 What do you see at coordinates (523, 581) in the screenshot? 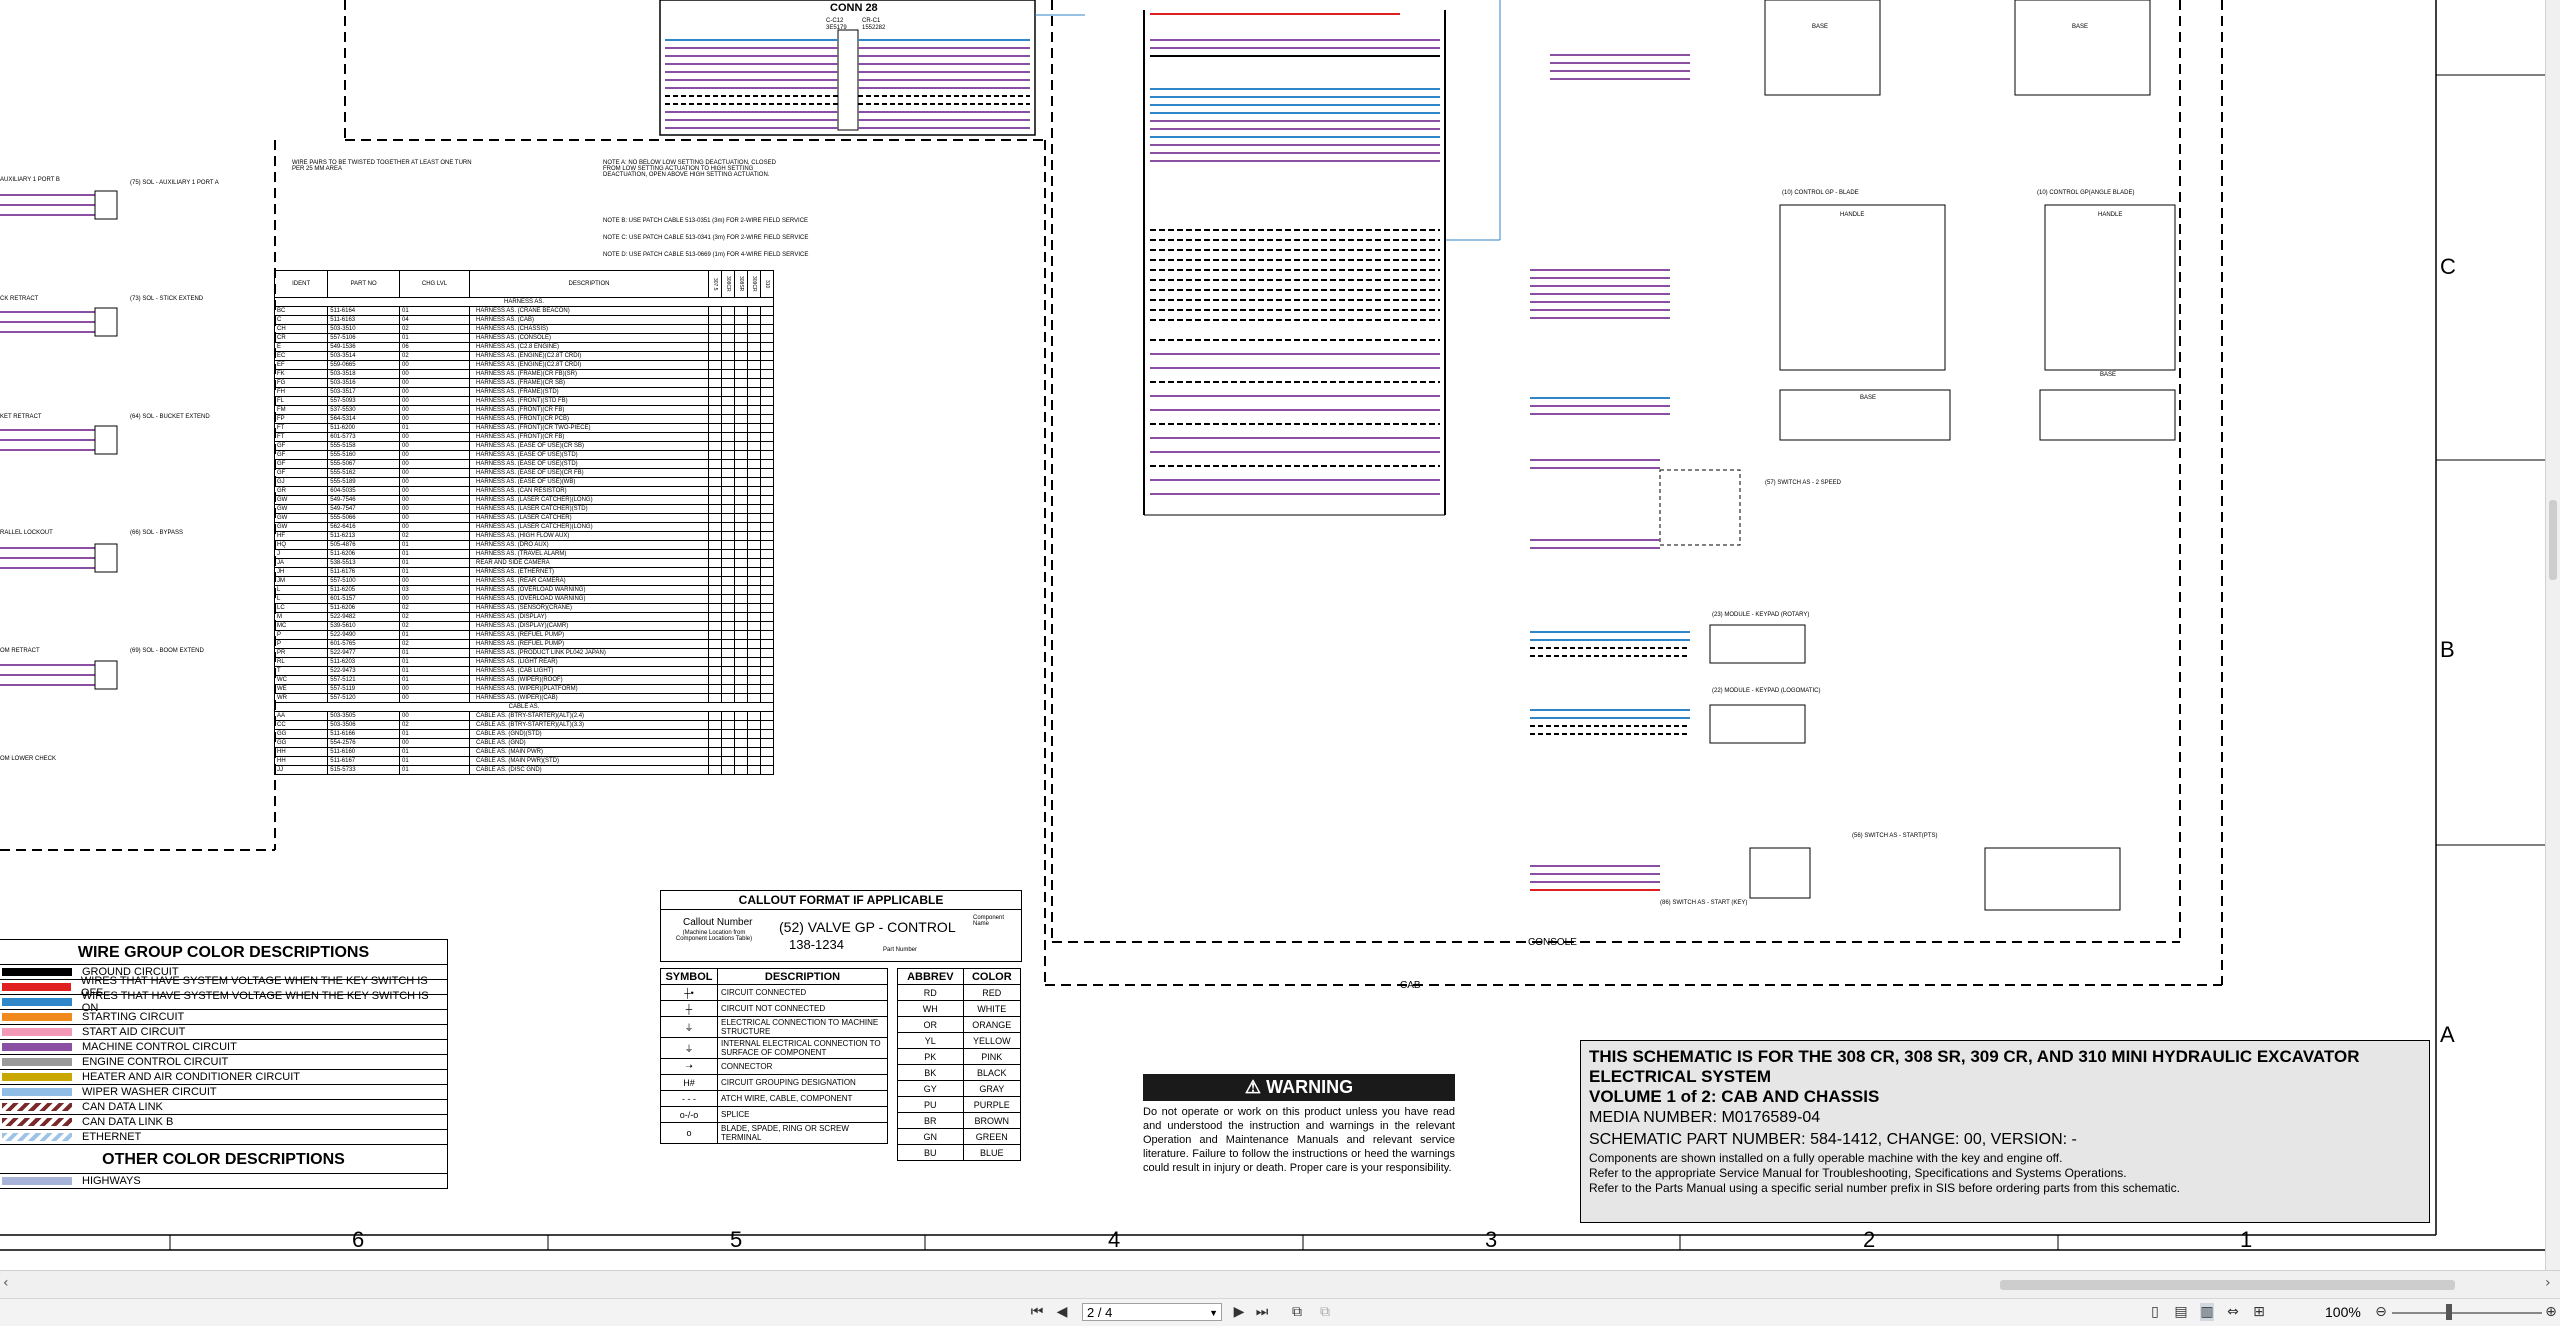
I see `table-row: JM 557-5100 00 HARNESS AS. (REAR CAMERA)` at bounding box center [523, 581].